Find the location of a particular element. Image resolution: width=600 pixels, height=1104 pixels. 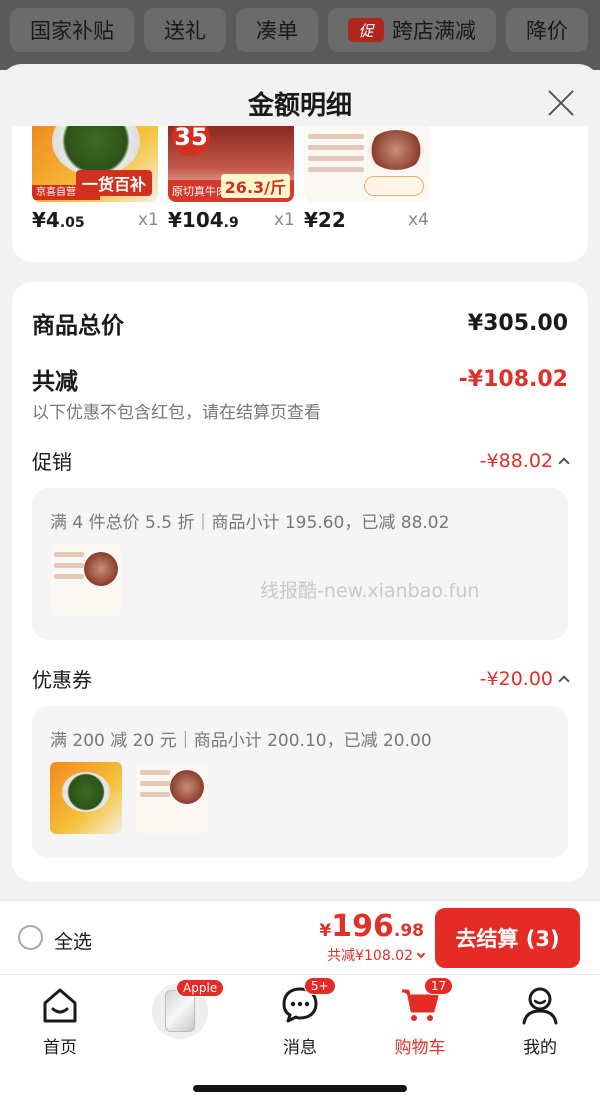

home-icon is located at coordinates (60, 1005).